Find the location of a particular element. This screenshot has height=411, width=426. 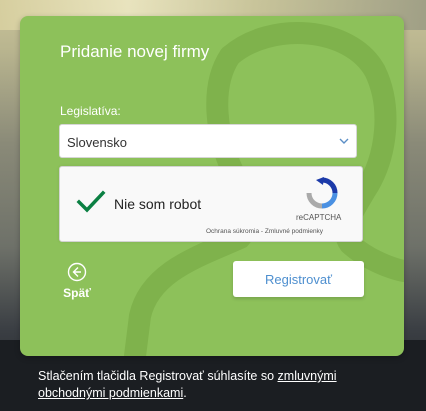

register-button: Registrovať is located at coordinates (298, 279).